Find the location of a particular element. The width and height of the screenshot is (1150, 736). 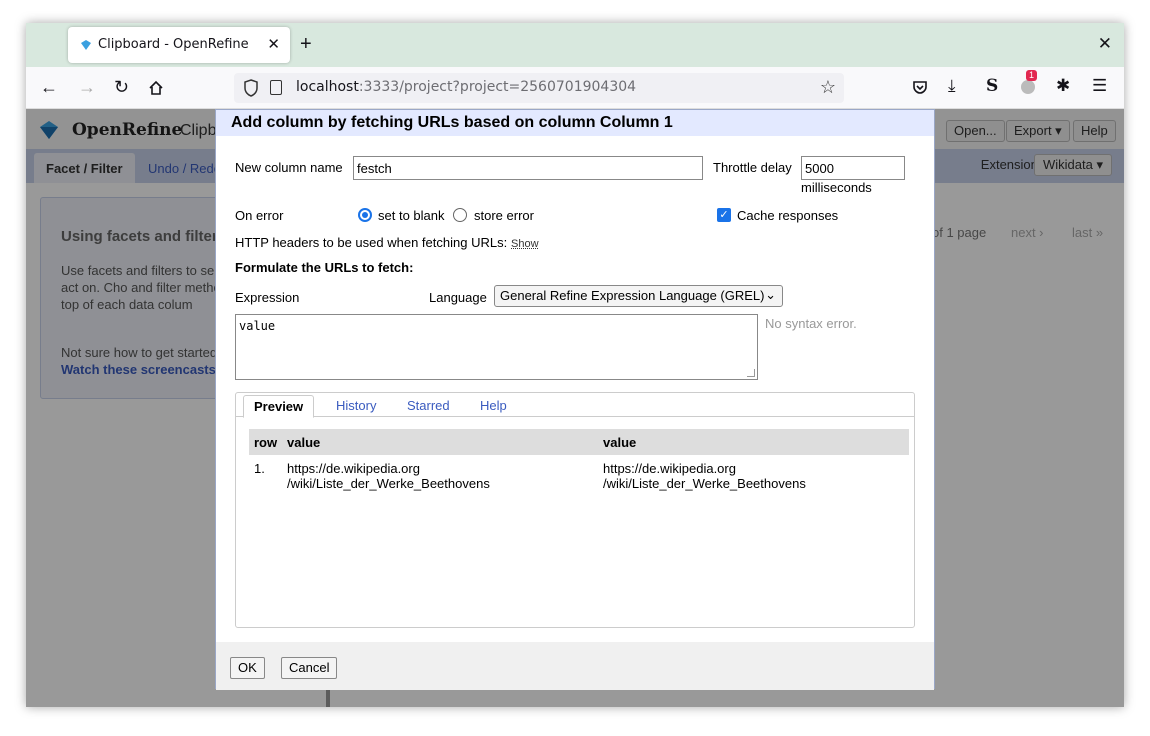

syntax-status: No syntax error. is located at coordinates (811, 323).